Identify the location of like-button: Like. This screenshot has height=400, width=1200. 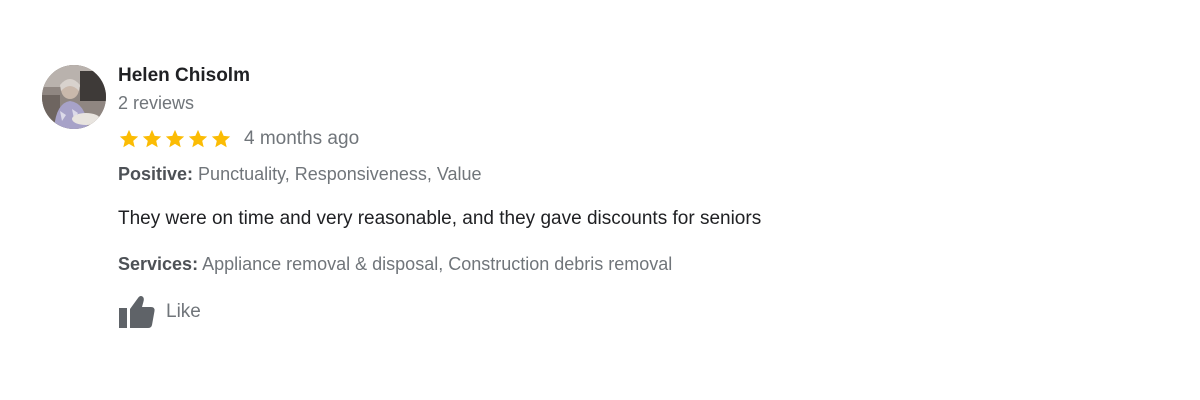
(159, 312).